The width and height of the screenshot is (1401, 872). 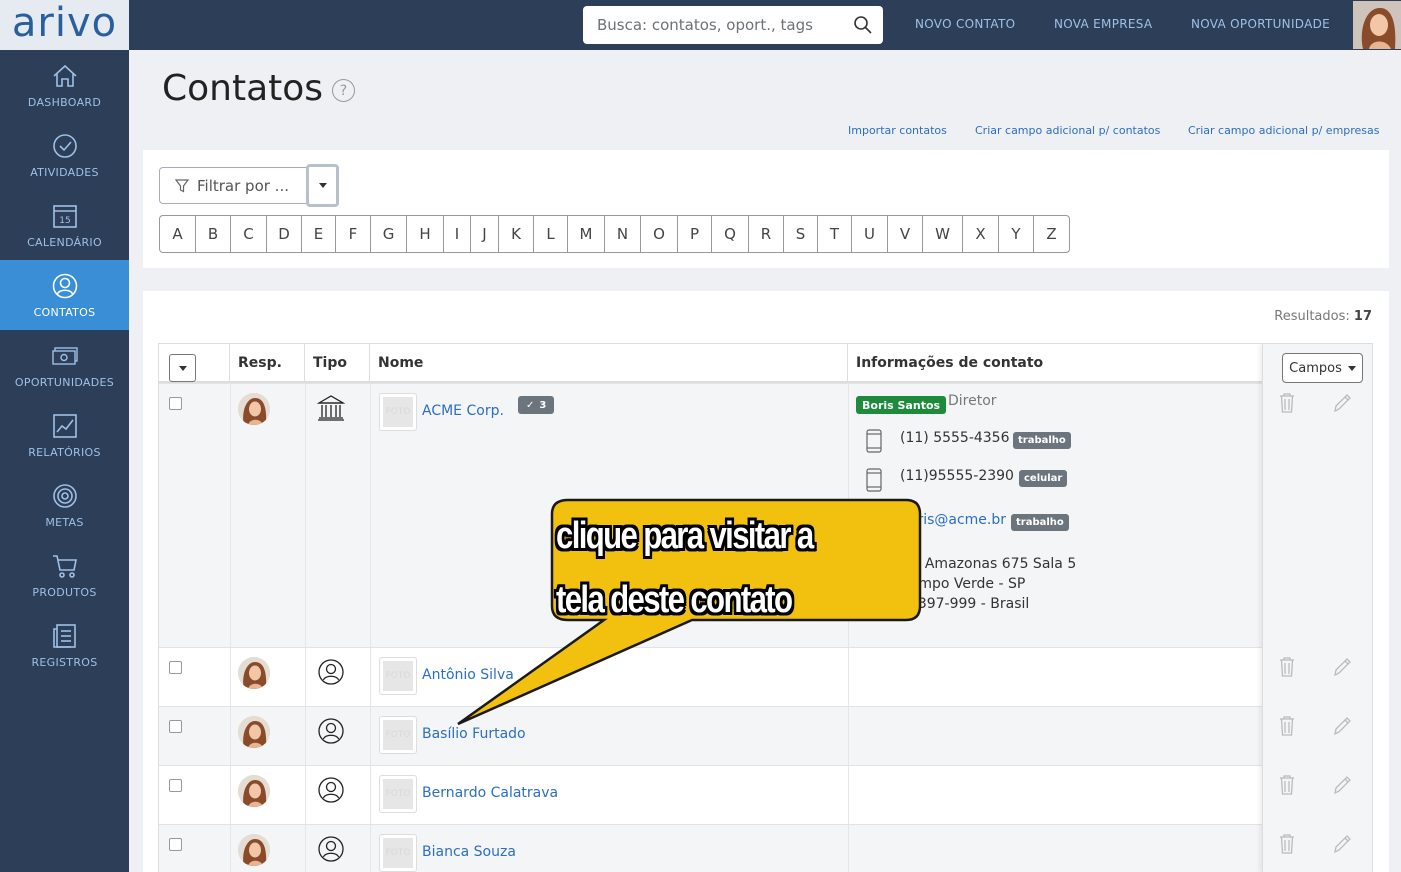 I want to click on letter-filter-c: C, so click(x=248, y=234).